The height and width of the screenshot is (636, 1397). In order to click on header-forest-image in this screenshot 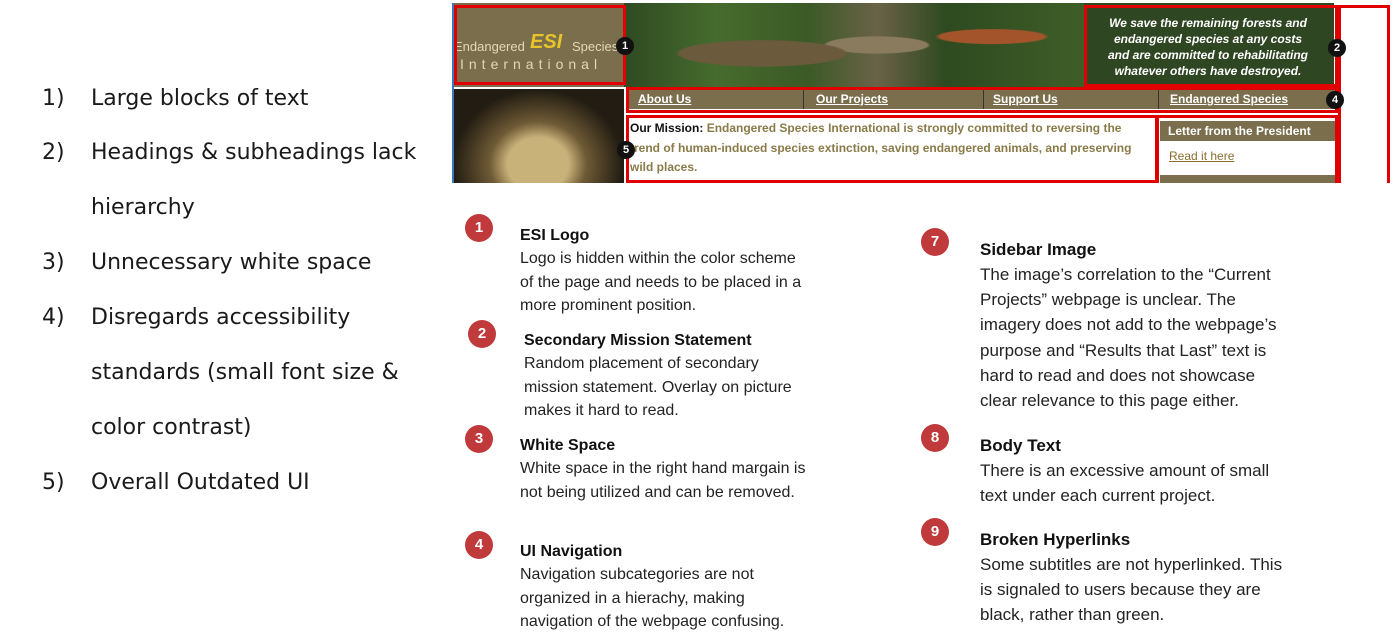, I will do `click(854, 45)`.